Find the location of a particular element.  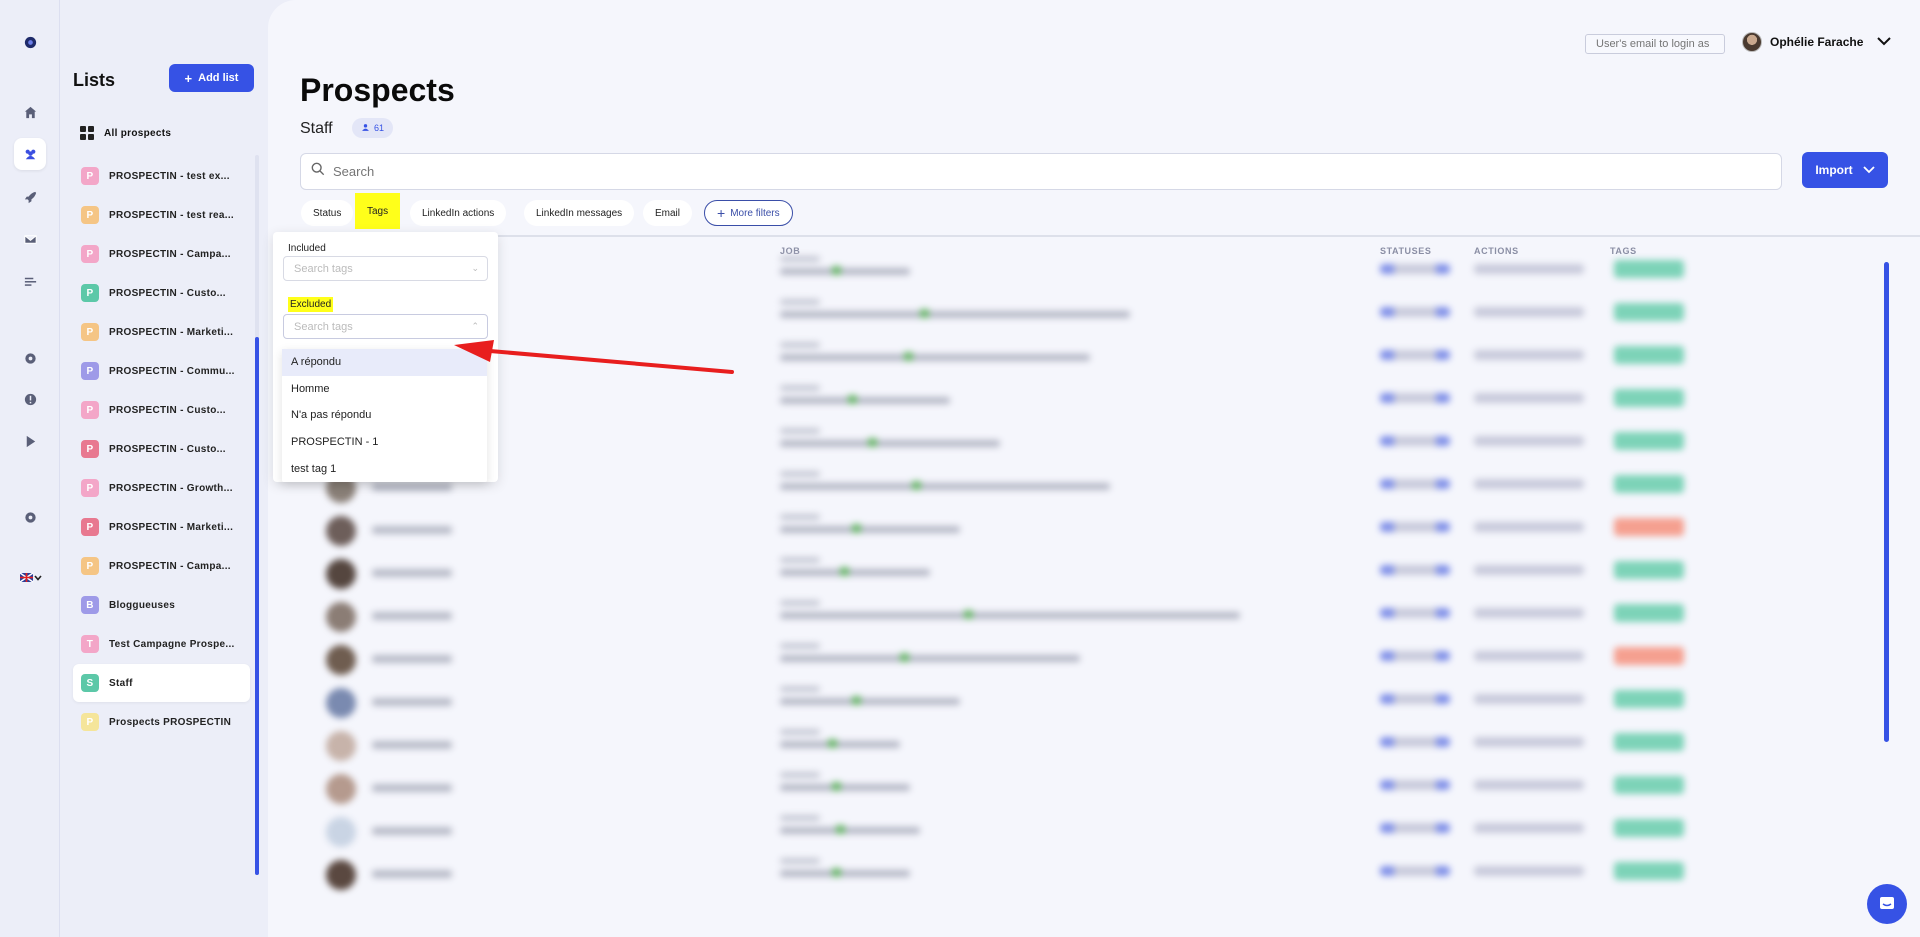

tag-option: test tag 1 is located at coordinates (384, 468).